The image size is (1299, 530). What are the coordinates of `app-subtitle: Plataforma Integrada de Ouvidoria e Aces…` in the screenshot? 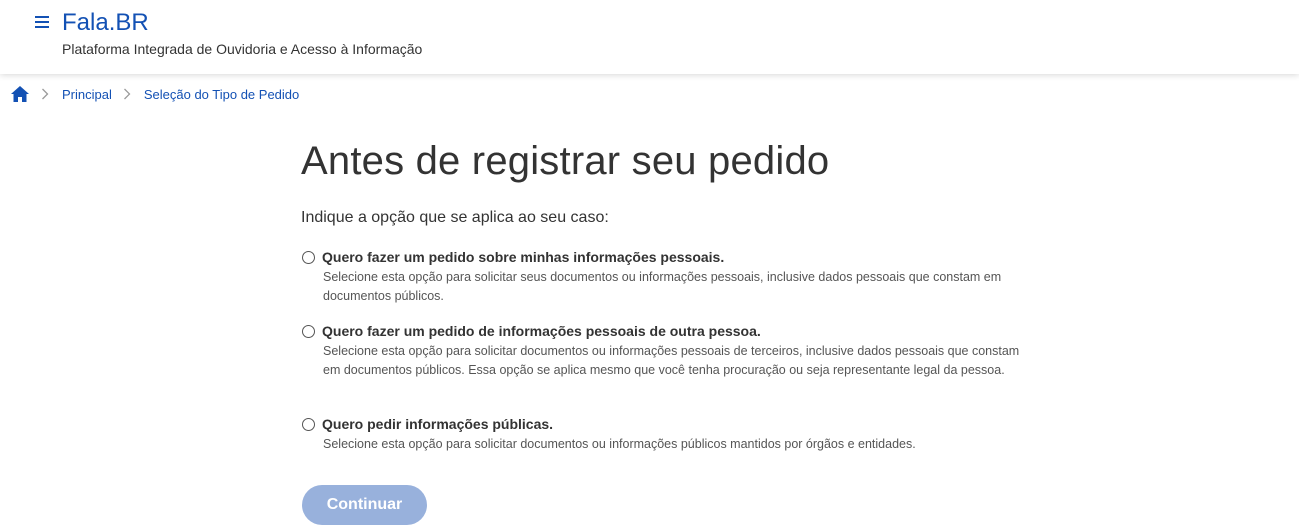 It's located at (242, 49).